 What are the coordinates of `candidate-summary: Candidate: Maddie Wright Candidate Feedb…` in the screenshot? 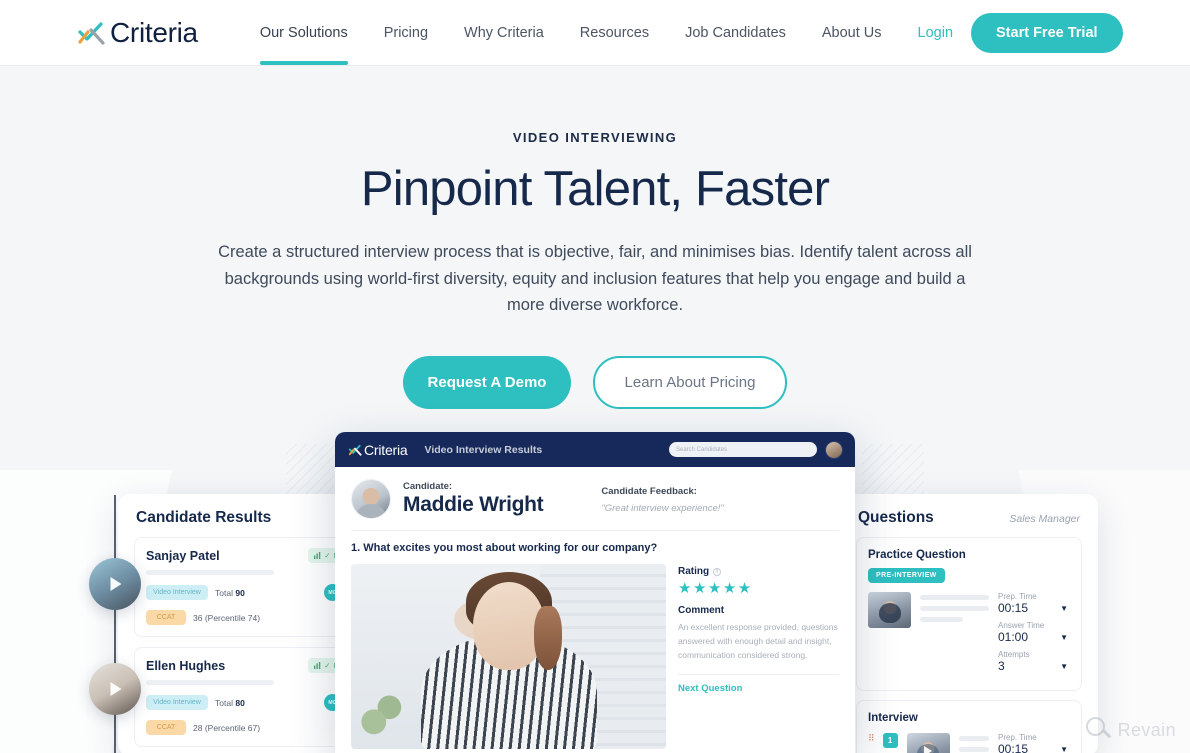 It's located at (595, 499).